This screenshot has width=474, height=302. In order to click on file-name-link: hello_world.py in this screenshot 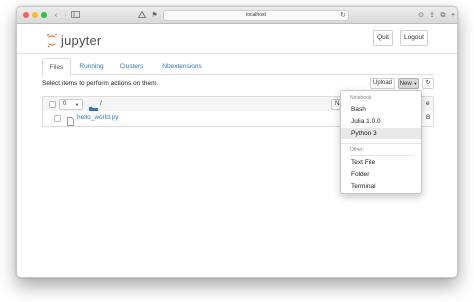, I will do `click(98, 117)`.